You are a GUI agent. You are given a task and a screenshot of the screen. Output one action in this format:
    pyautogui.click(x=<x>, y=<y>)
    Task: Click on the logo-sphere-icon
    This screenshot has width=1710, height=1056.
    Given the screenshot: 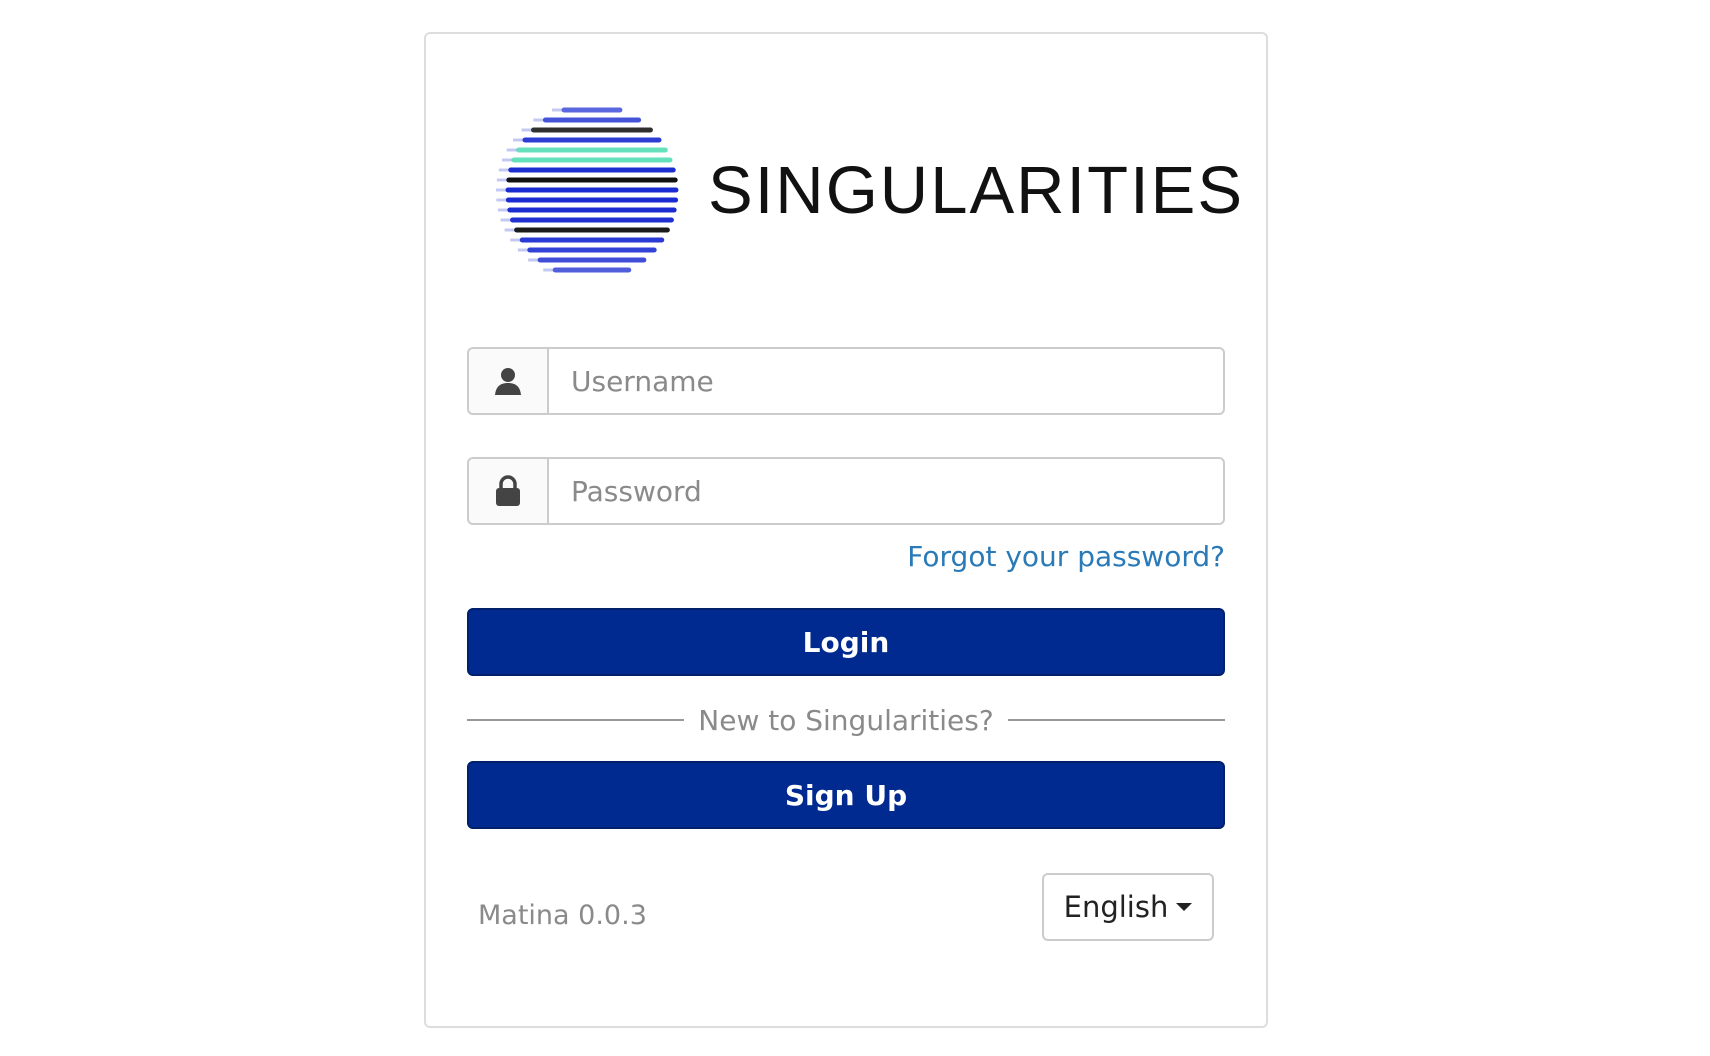 What is the action you would take?
    pyautogui.click(x=587, y=190)
    